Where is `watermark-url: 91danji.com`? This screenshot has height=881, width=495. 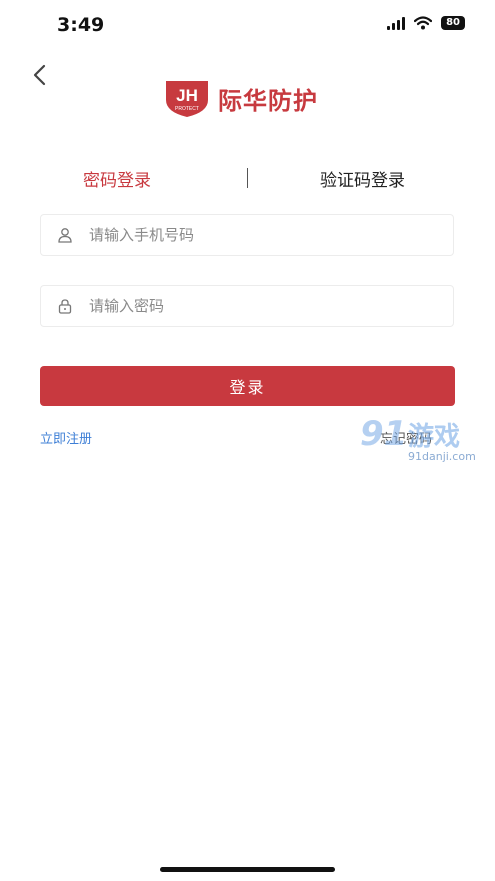 watermark-url: 91danji.com is located at coordinates (442, 456).